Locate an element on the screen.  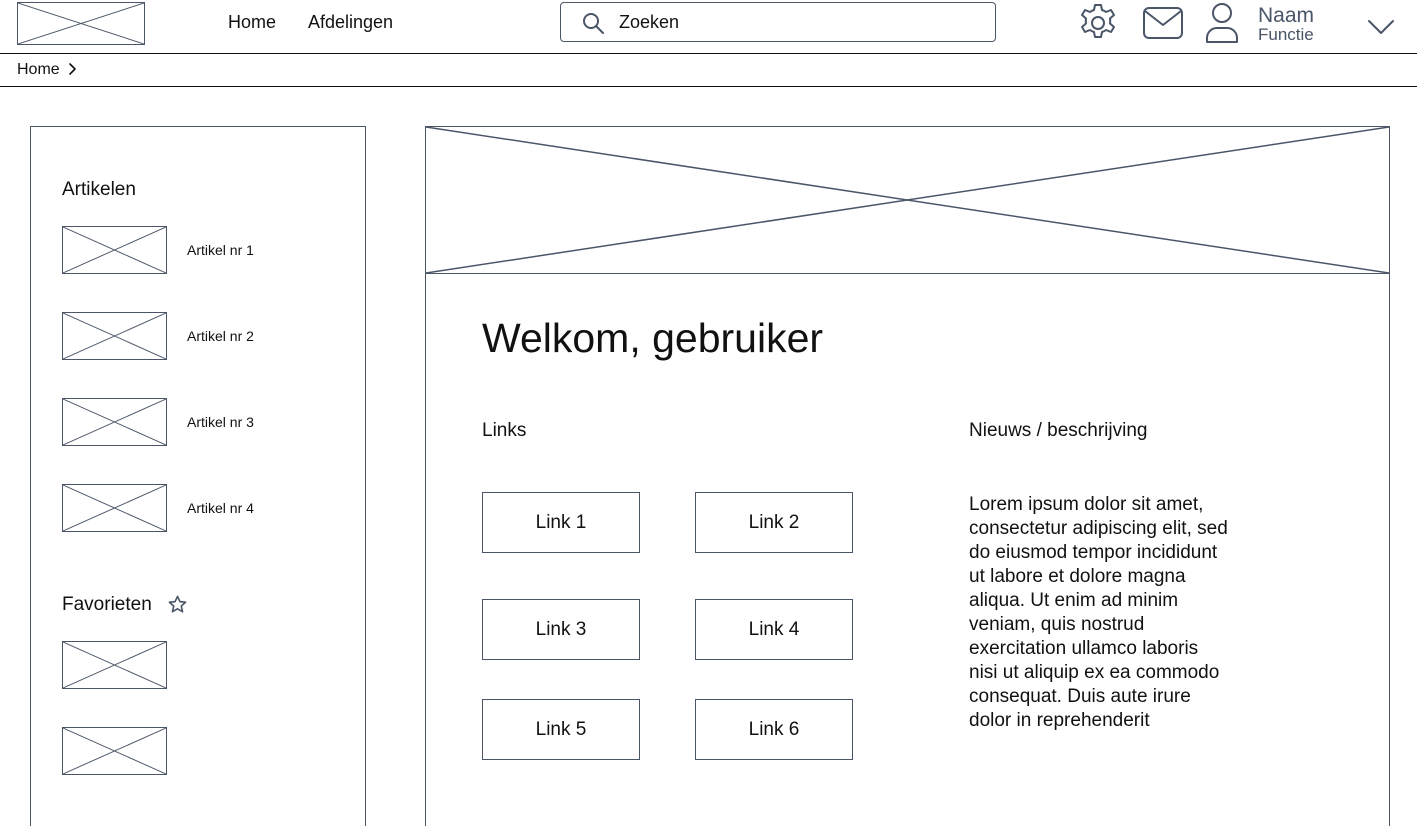
star-icon is located at coordinates (177, 604).